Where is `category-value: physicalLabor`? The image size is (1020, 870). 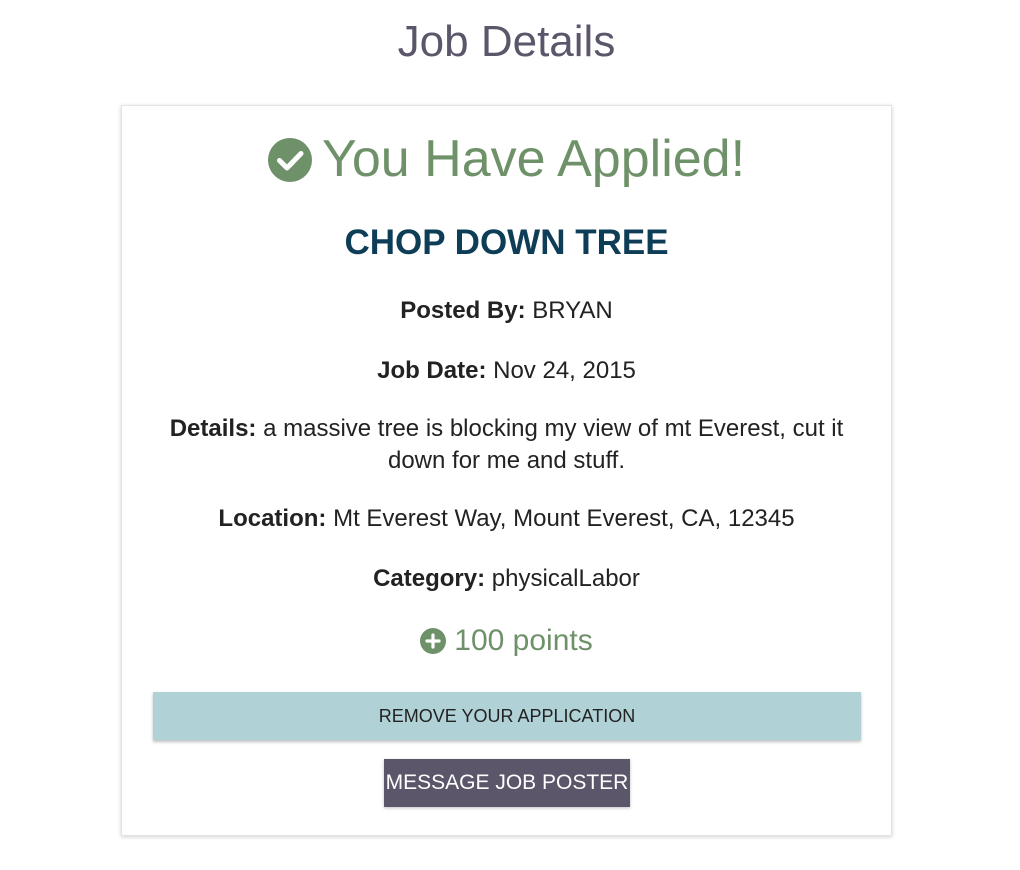 category-value: physicalLabor is located at coordinates (565, 578).